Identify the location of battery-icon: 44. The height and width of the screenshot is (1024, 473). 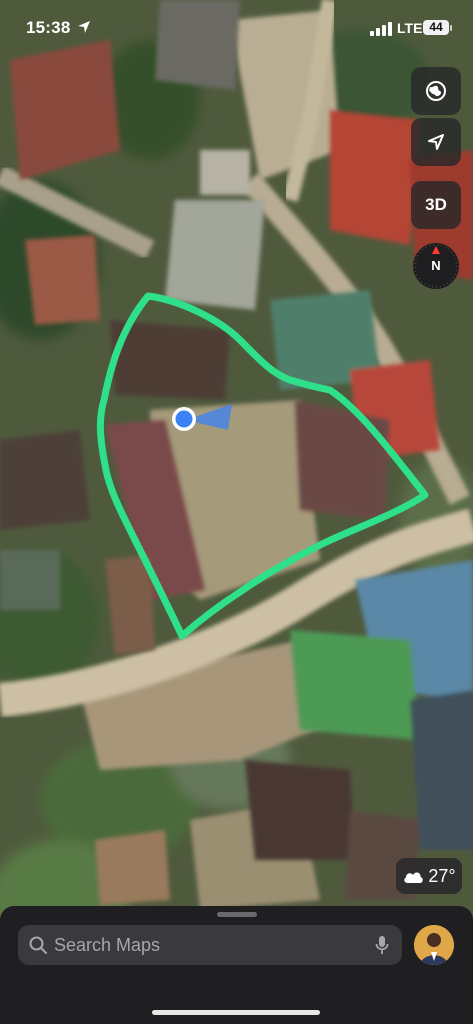
(436, 27).